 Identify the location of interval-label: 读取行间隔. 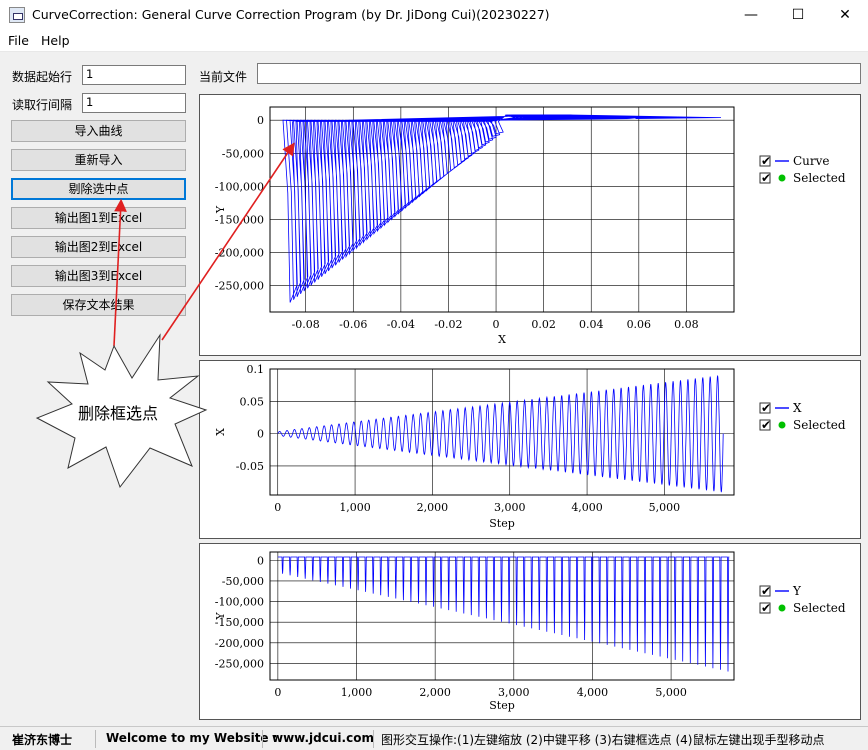
(42, 105).